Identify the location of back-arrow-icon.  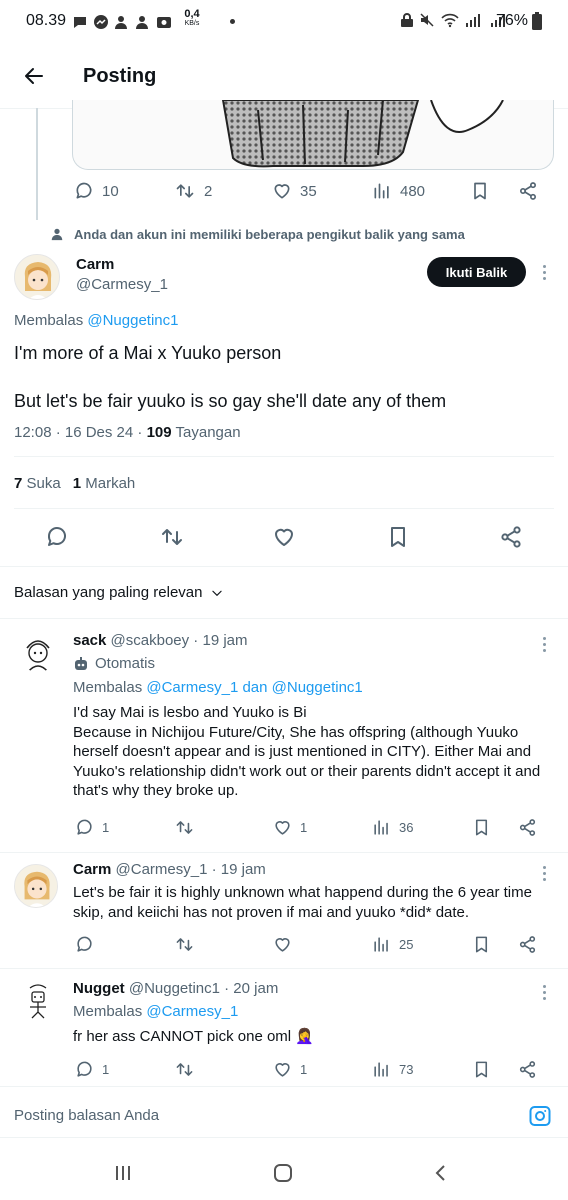
(34, 76).